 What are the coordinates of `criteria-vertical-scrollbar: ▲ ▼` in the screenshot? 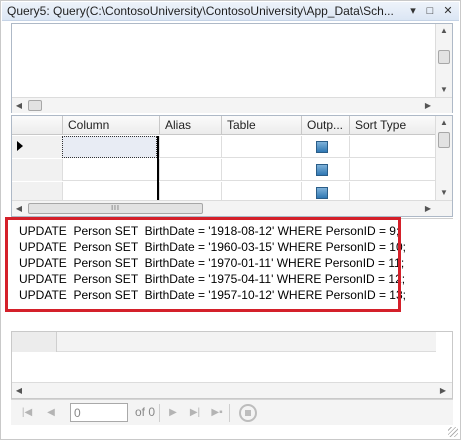 It's located at (443, 158).